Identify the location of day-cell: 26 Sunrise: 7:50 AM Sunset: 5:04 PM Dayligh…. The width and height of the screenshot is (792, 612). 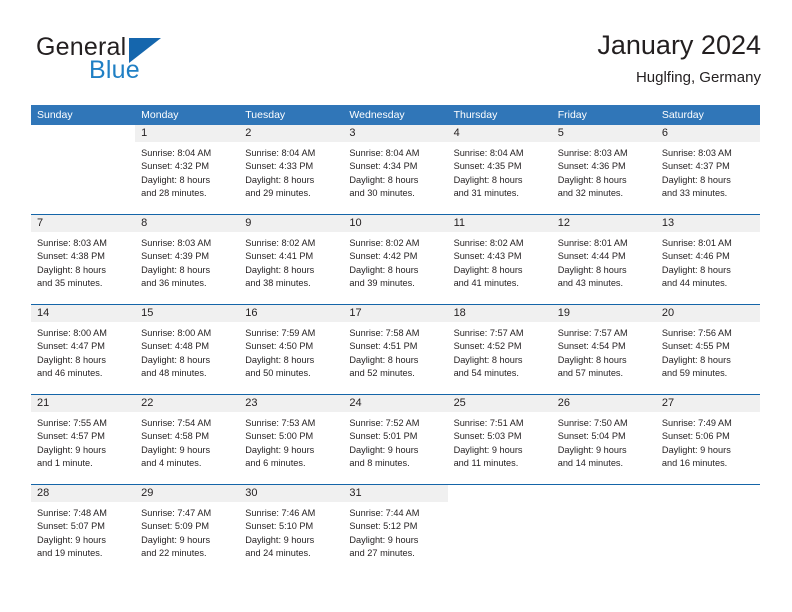
(603, 439).